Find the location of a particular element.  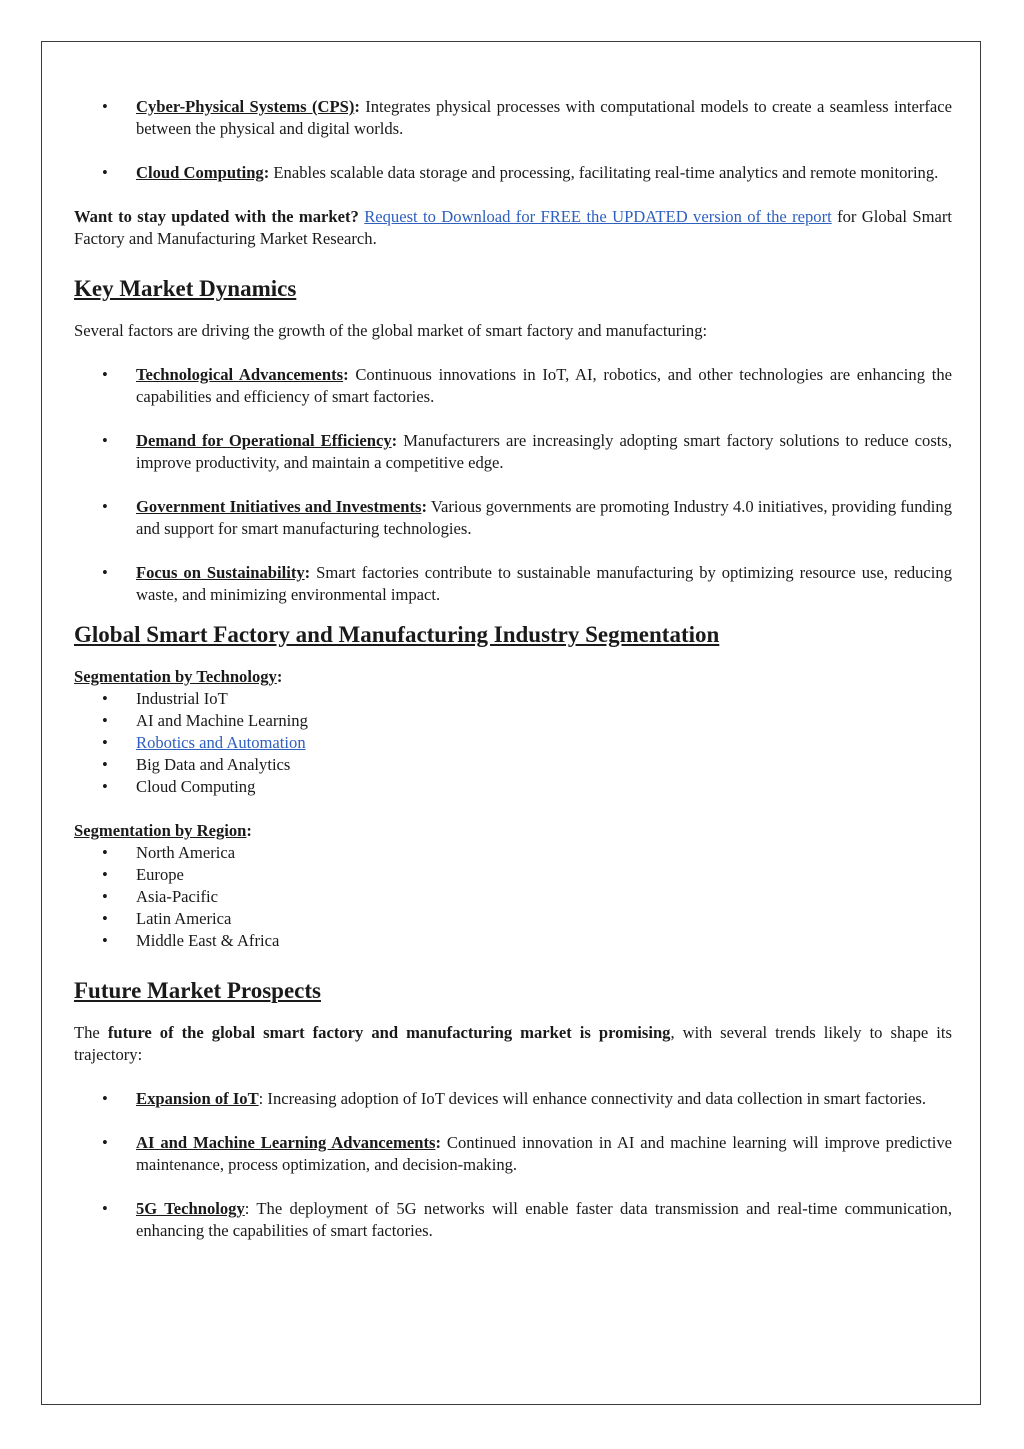

bullet-term: Demand for Operational Efficiency is located at coordinates (264, 440).